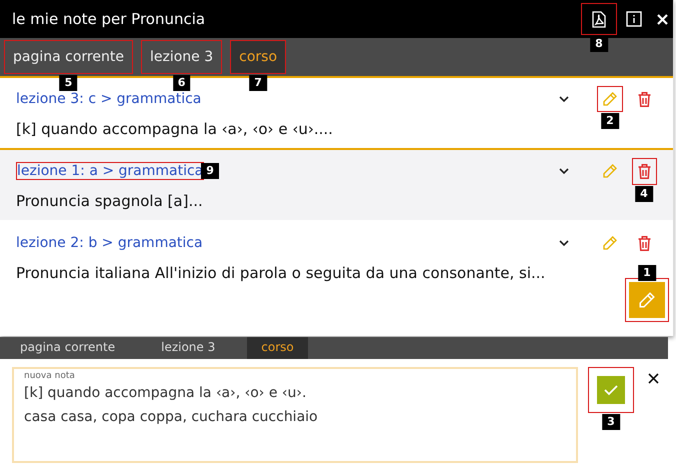 The width and height of the screenshot is (676, 473). I want to click on callout-number: 6, so click(181, 83).